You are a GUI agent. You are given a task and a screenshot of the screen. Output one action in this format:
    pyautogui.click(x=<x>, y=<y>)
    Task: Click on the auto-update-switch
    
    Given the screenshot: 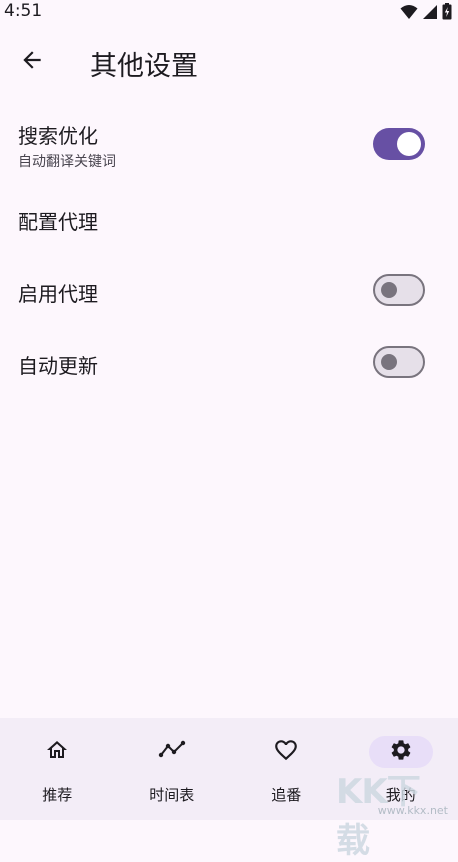 What is the action you would take?
    pyautogui.click(x=399, y=362)
    